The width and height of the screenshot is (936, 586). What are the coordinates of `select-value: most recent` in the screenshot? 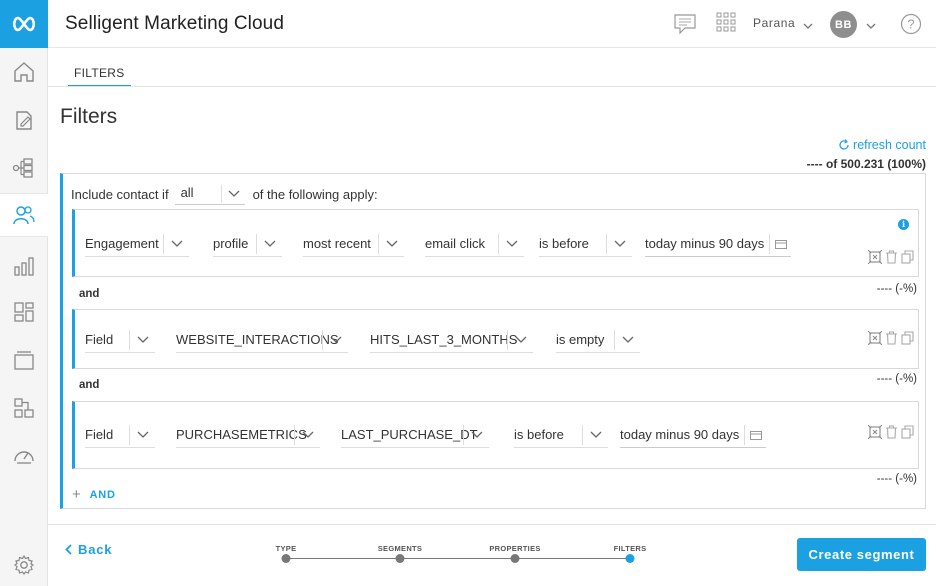 It's located at (337, 243).